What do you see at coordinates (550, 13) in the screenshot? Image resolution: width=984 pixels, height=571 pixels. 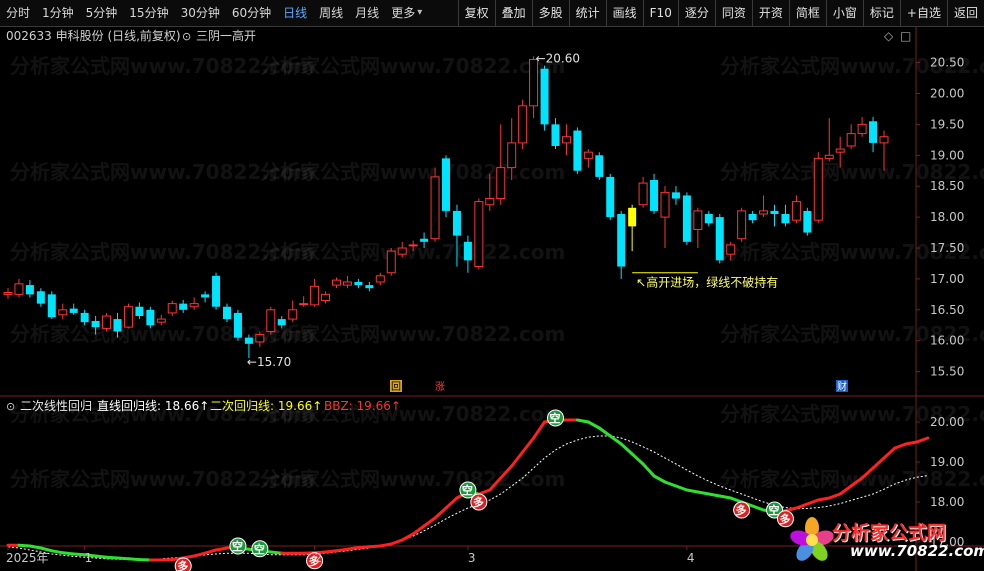 I see `toolbar-button-2: 多股` at bounding box center [550, 13].